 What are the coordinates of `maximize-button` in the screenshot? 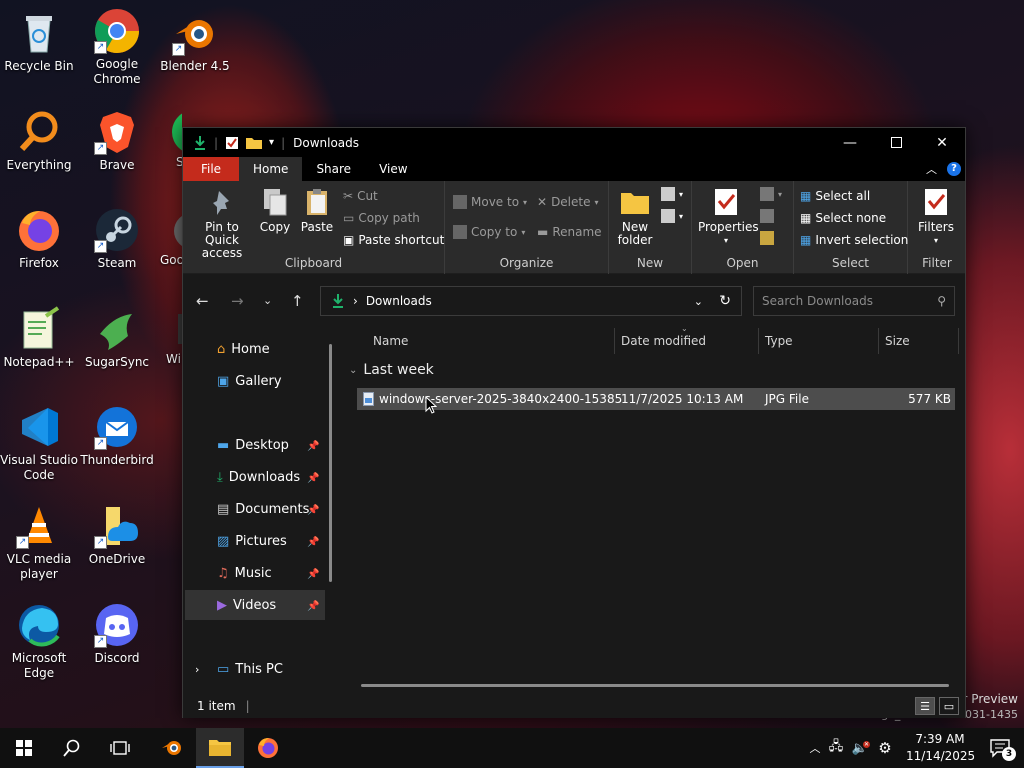 It's located at (896, 142).